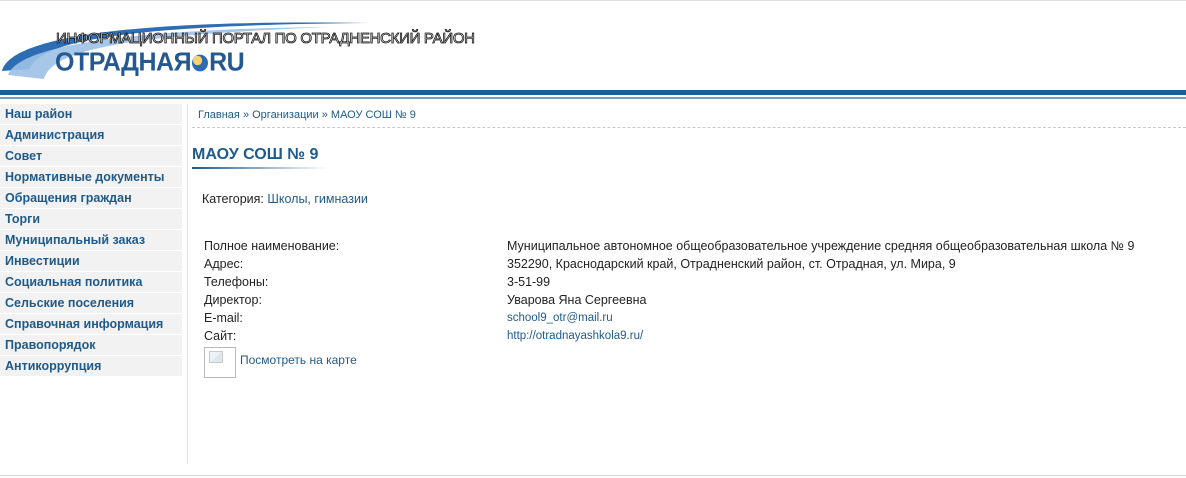 The height and width of the screenshot is (478, 1186). I want to click on info-label: Адрес:, so click(224, 264).